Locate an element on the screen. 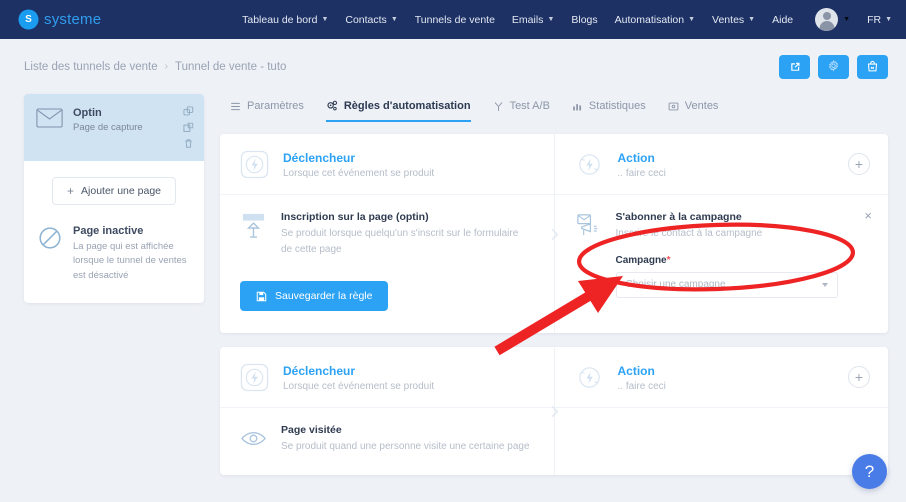  gears-icon is located at coordinates (332, 105).